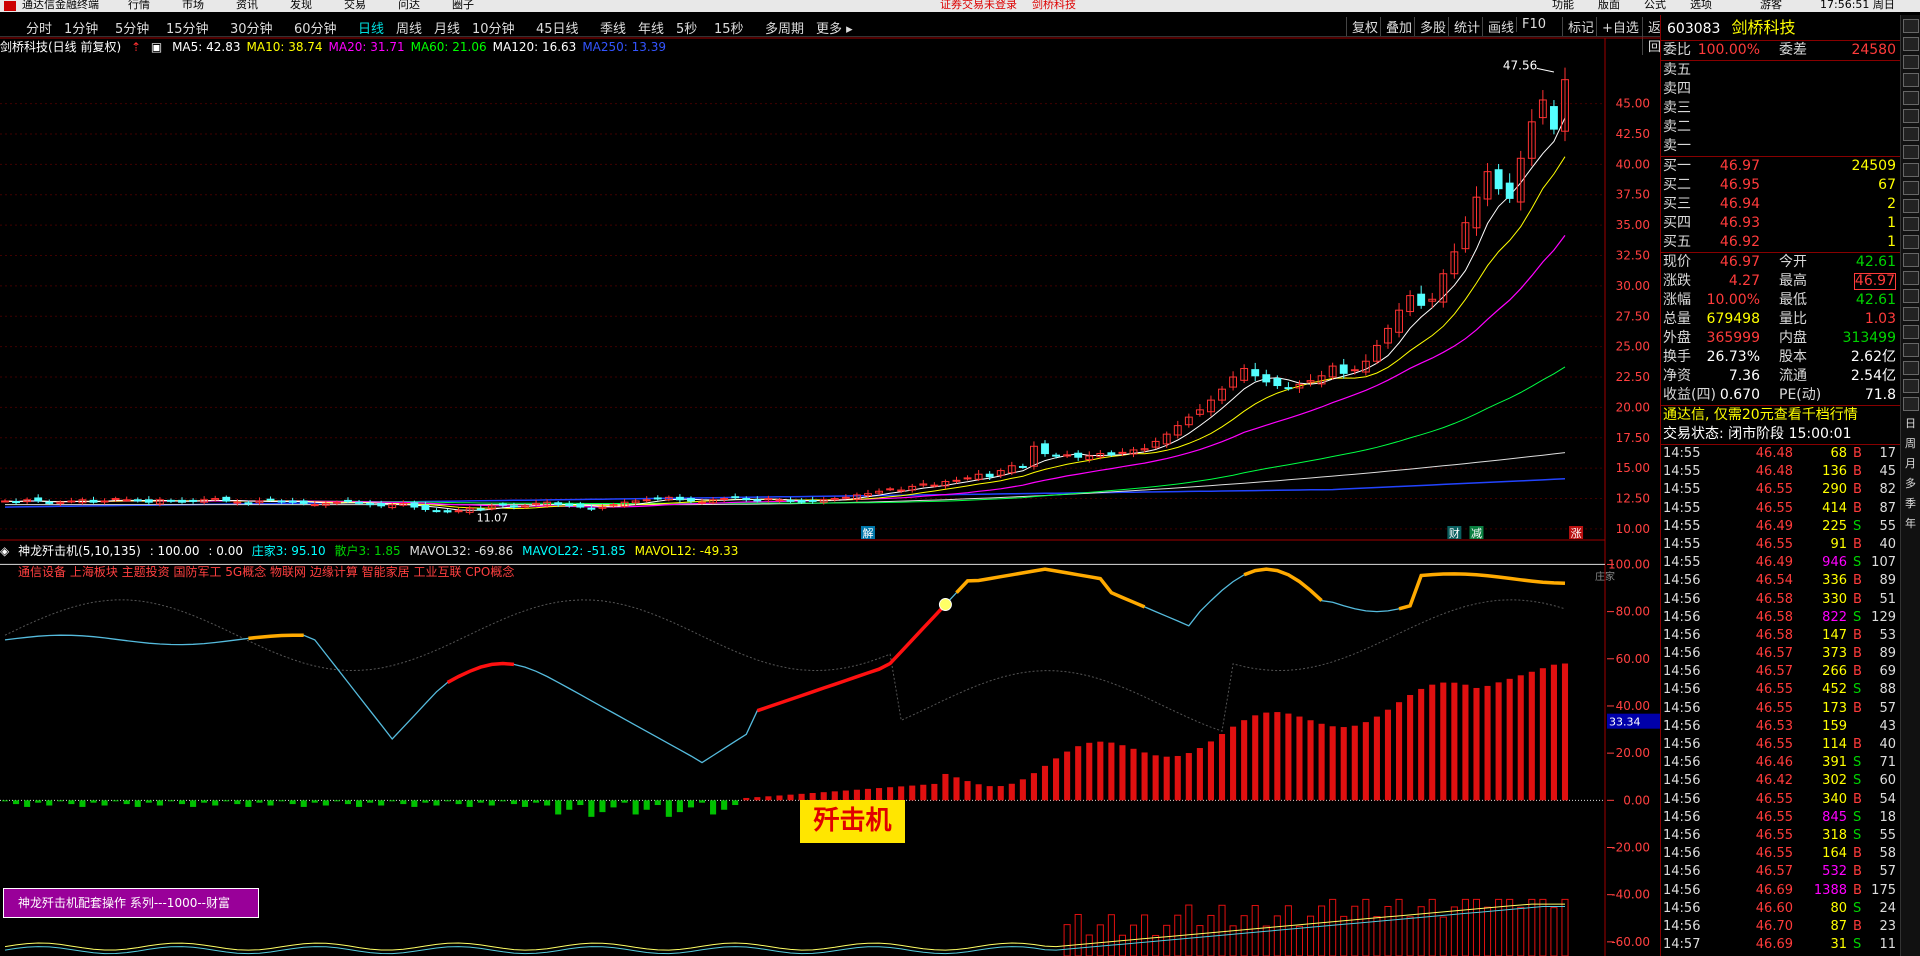 The height and width of the screenshot is (956, 1920). Describe the element at coordinates (1780, 300) in the screenshot. I see `stat-row-2: 涨幅 10.00% 最低 42.61` at that location.